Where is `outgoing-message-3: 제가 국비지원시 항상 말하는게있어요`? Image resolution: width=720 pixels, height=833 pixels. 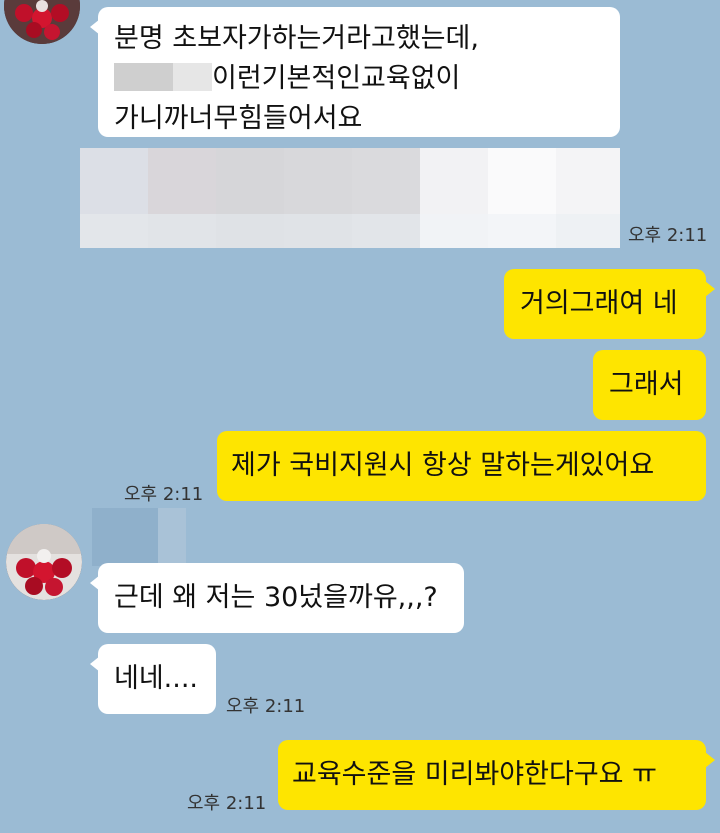
outgoing-message-3: 제가 국비지원시 항상 말하는게있어요 is located at coordinates (461, 466).